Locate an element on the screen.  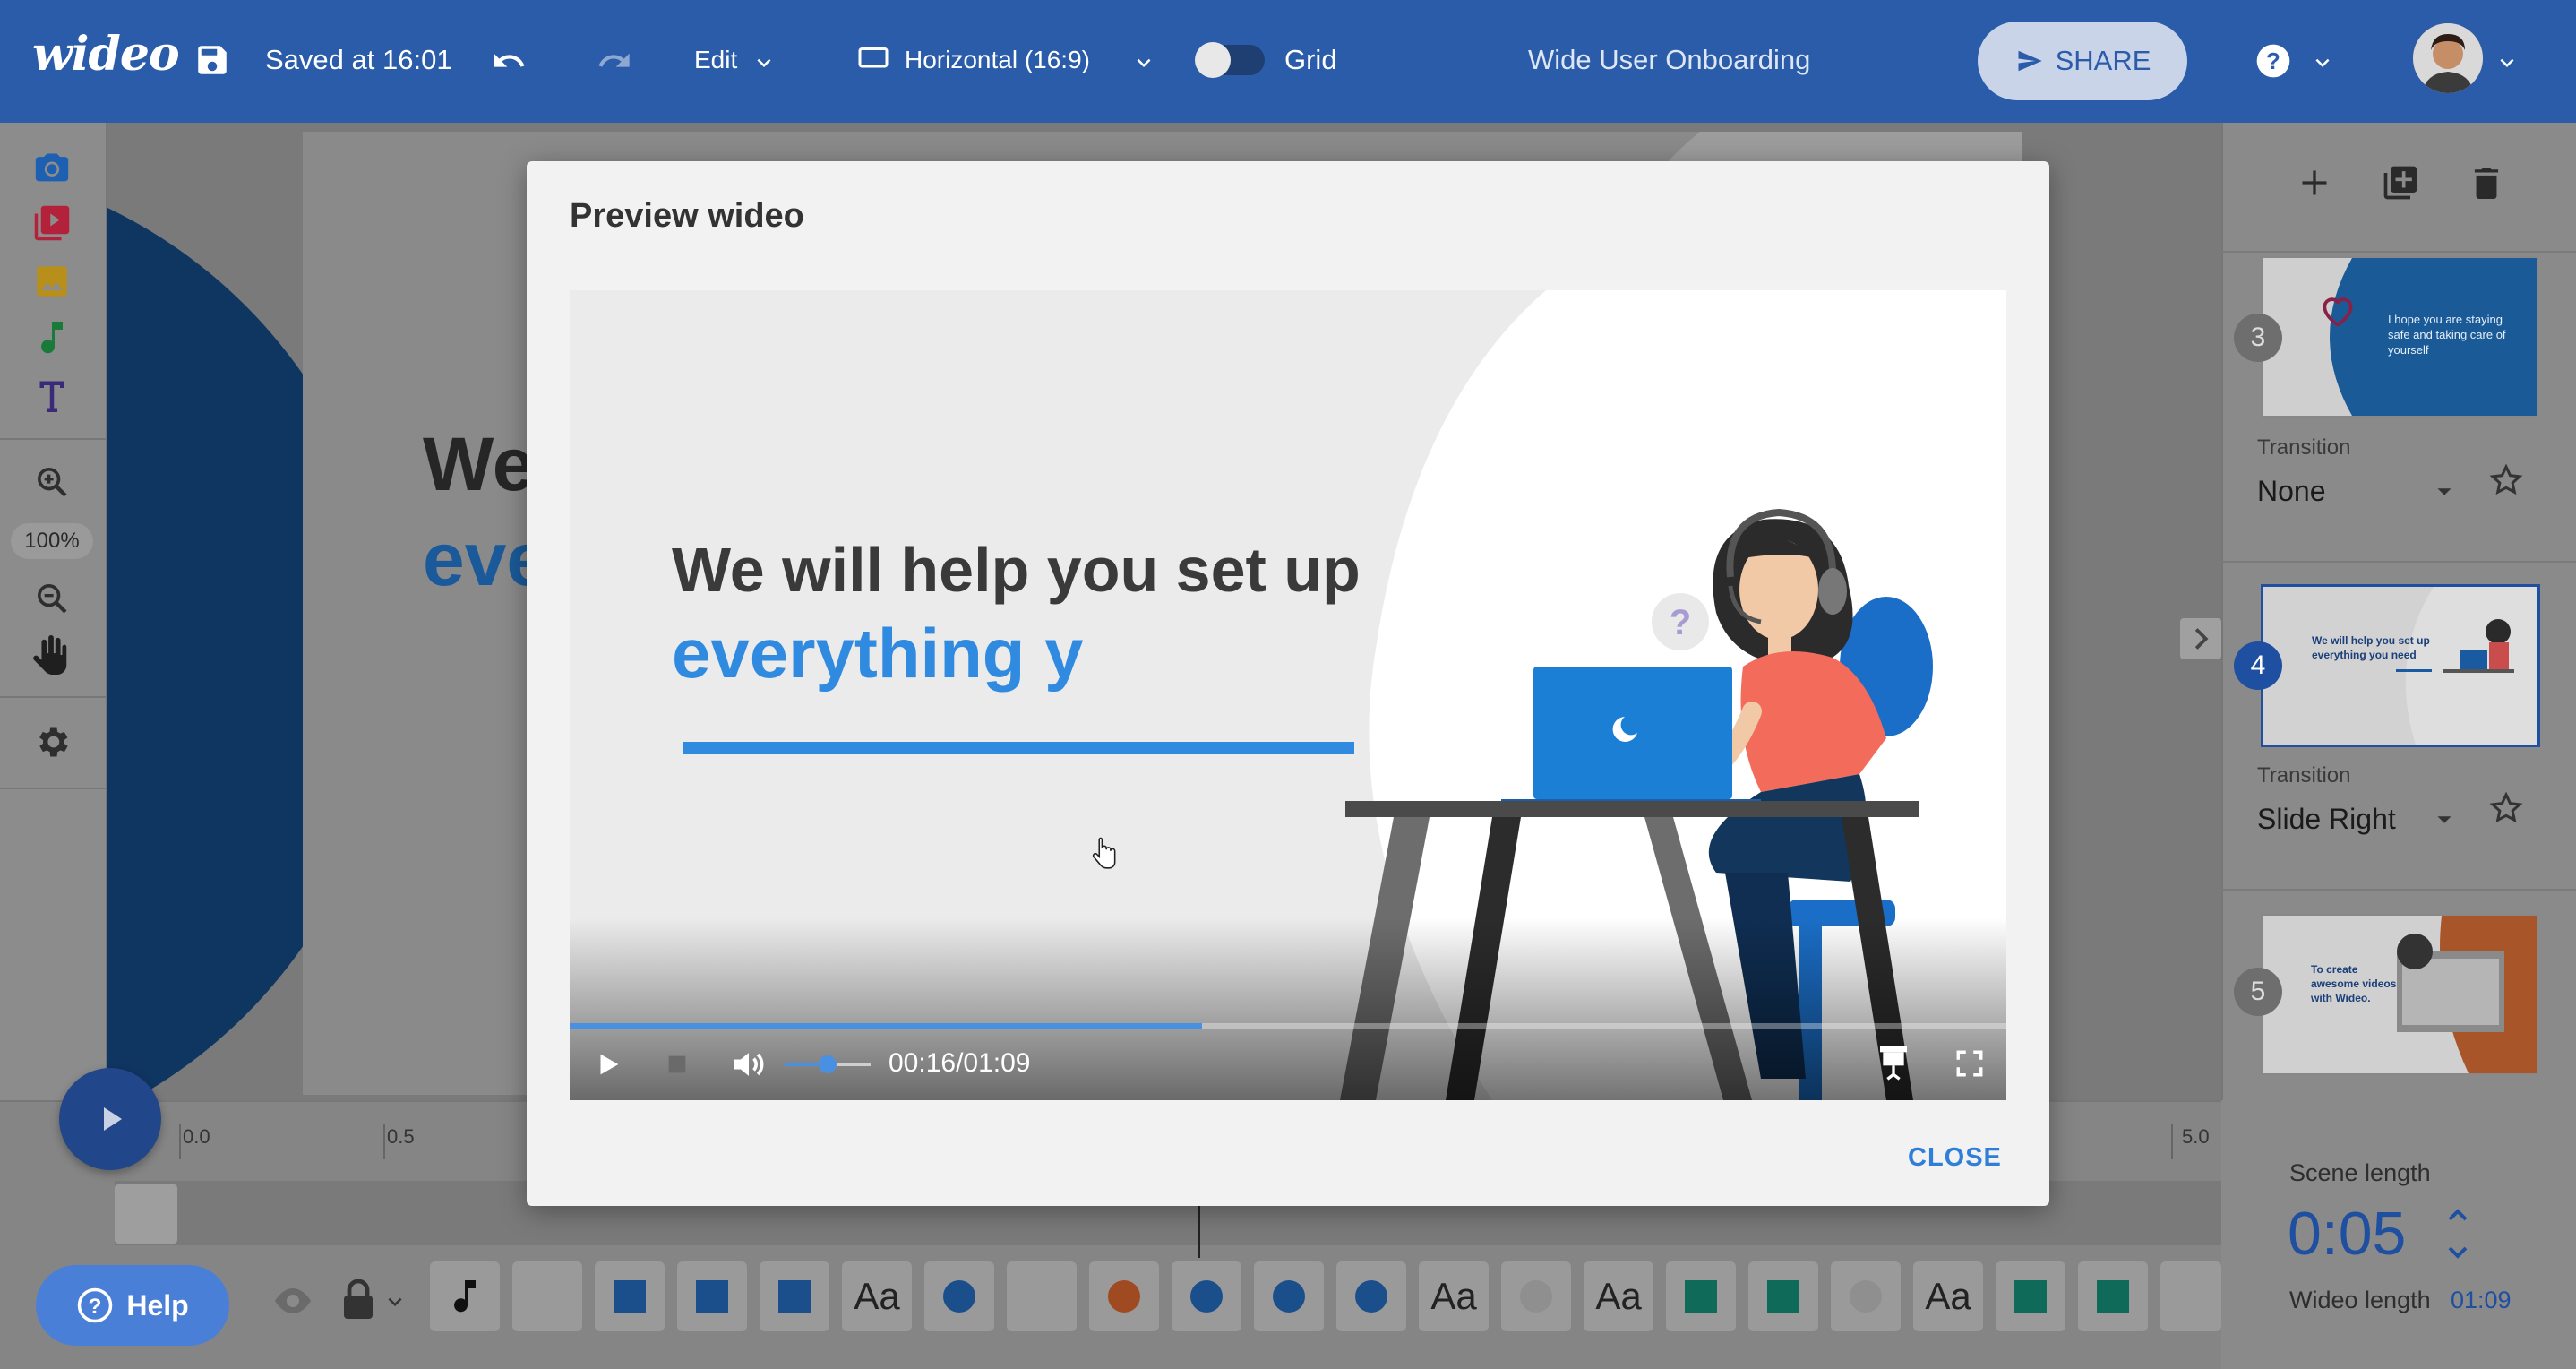
lock-icon is located at coordinates (358, 1301).